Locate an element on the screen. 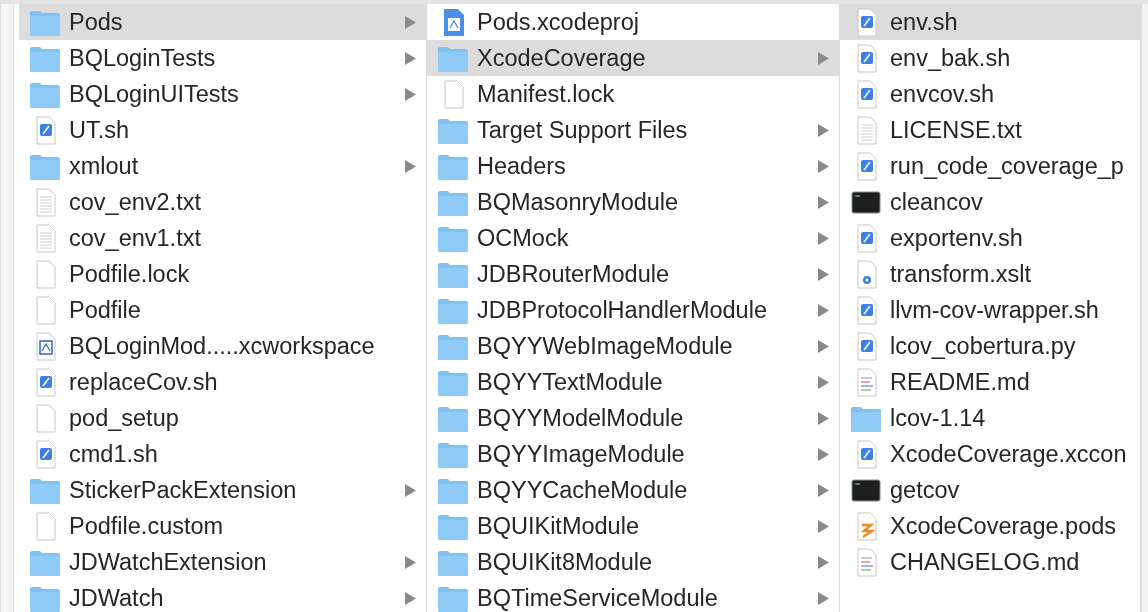 The width and height of the screenshot is (1148, 612). file-name: transform.xslt is located at coordinates (961, 274).